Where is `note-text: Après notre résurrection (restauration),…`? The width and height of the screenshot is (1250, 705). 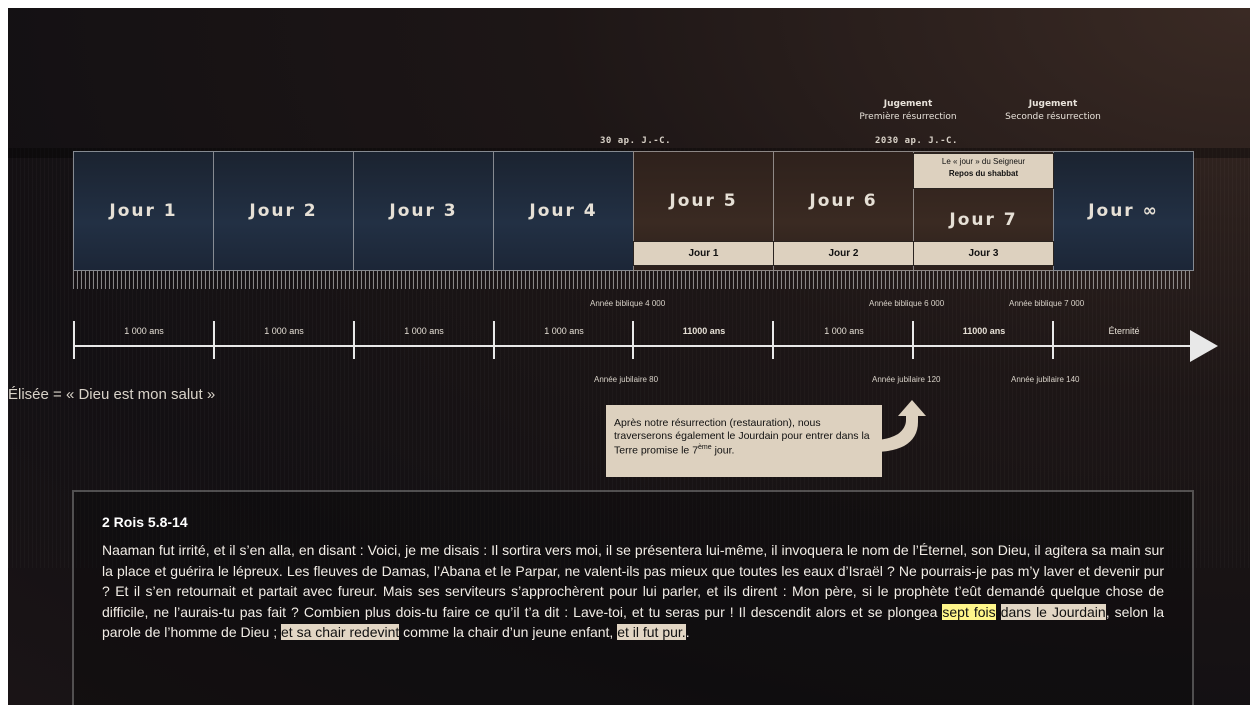 note-text: Après notre résurrection (restauration),… is located at coordinates (742, 437).